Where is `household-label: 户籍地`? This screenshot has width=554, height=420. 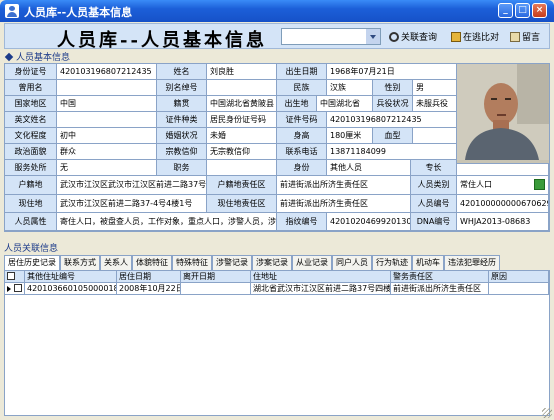
household-label: 户籍地 is located at coordinates (31, 185).